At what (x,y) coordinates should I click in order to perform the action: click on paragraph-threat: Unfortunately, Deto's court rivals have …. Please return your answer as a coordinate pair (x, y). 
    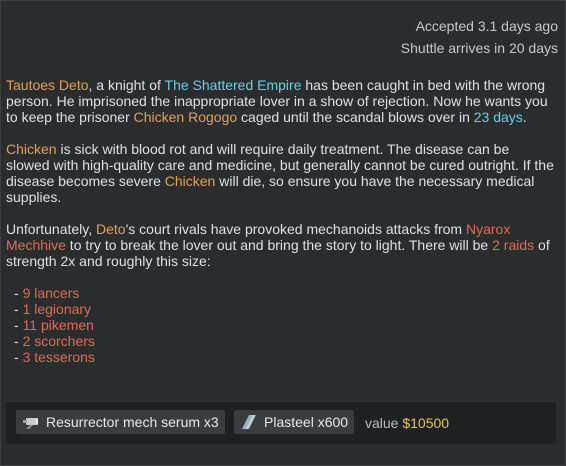
    Looking at the image, I should click on (278, 245).